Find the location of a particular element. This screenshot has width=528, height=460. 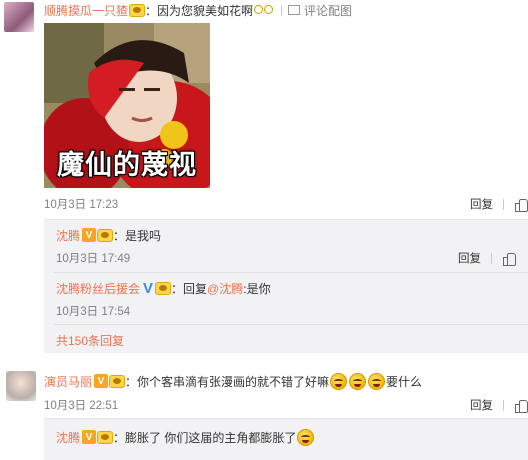

glasses-icon is located at coordinates (264, 10).